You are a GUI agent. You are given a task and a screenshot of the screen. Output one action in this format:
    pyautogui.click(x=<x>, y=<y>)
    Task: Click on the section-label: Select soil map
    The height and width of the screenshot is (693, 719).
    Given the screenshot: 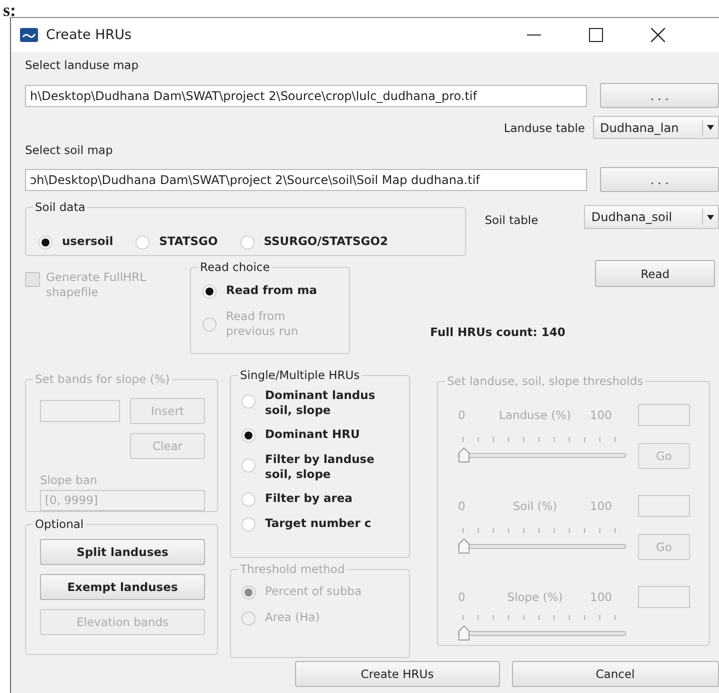 What is the action you would take?
    pyautogui.click(x=69, y=150)
    